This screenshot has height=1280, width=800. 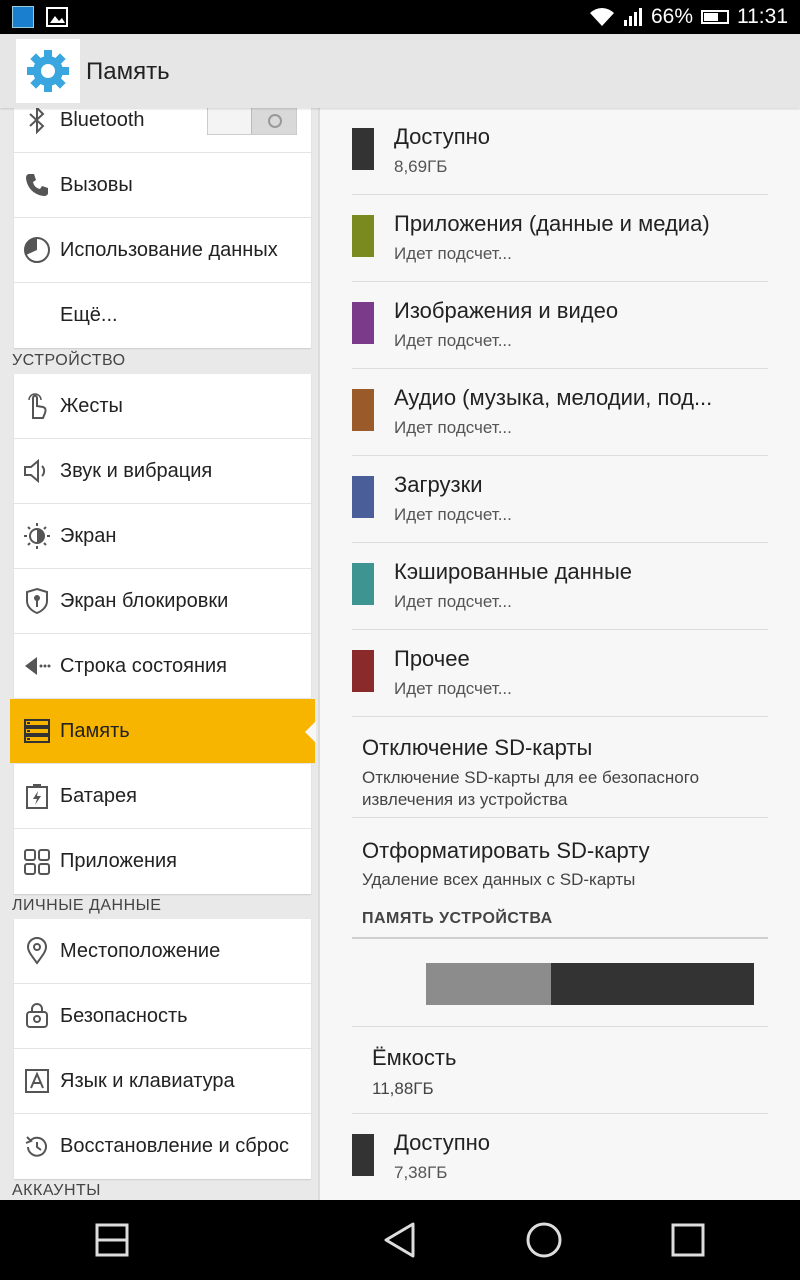 What do you see at coordinates (477, 747) in the screenshot?
I see `option-title: Отключение SD-карты` at bounding box center [477, 747].